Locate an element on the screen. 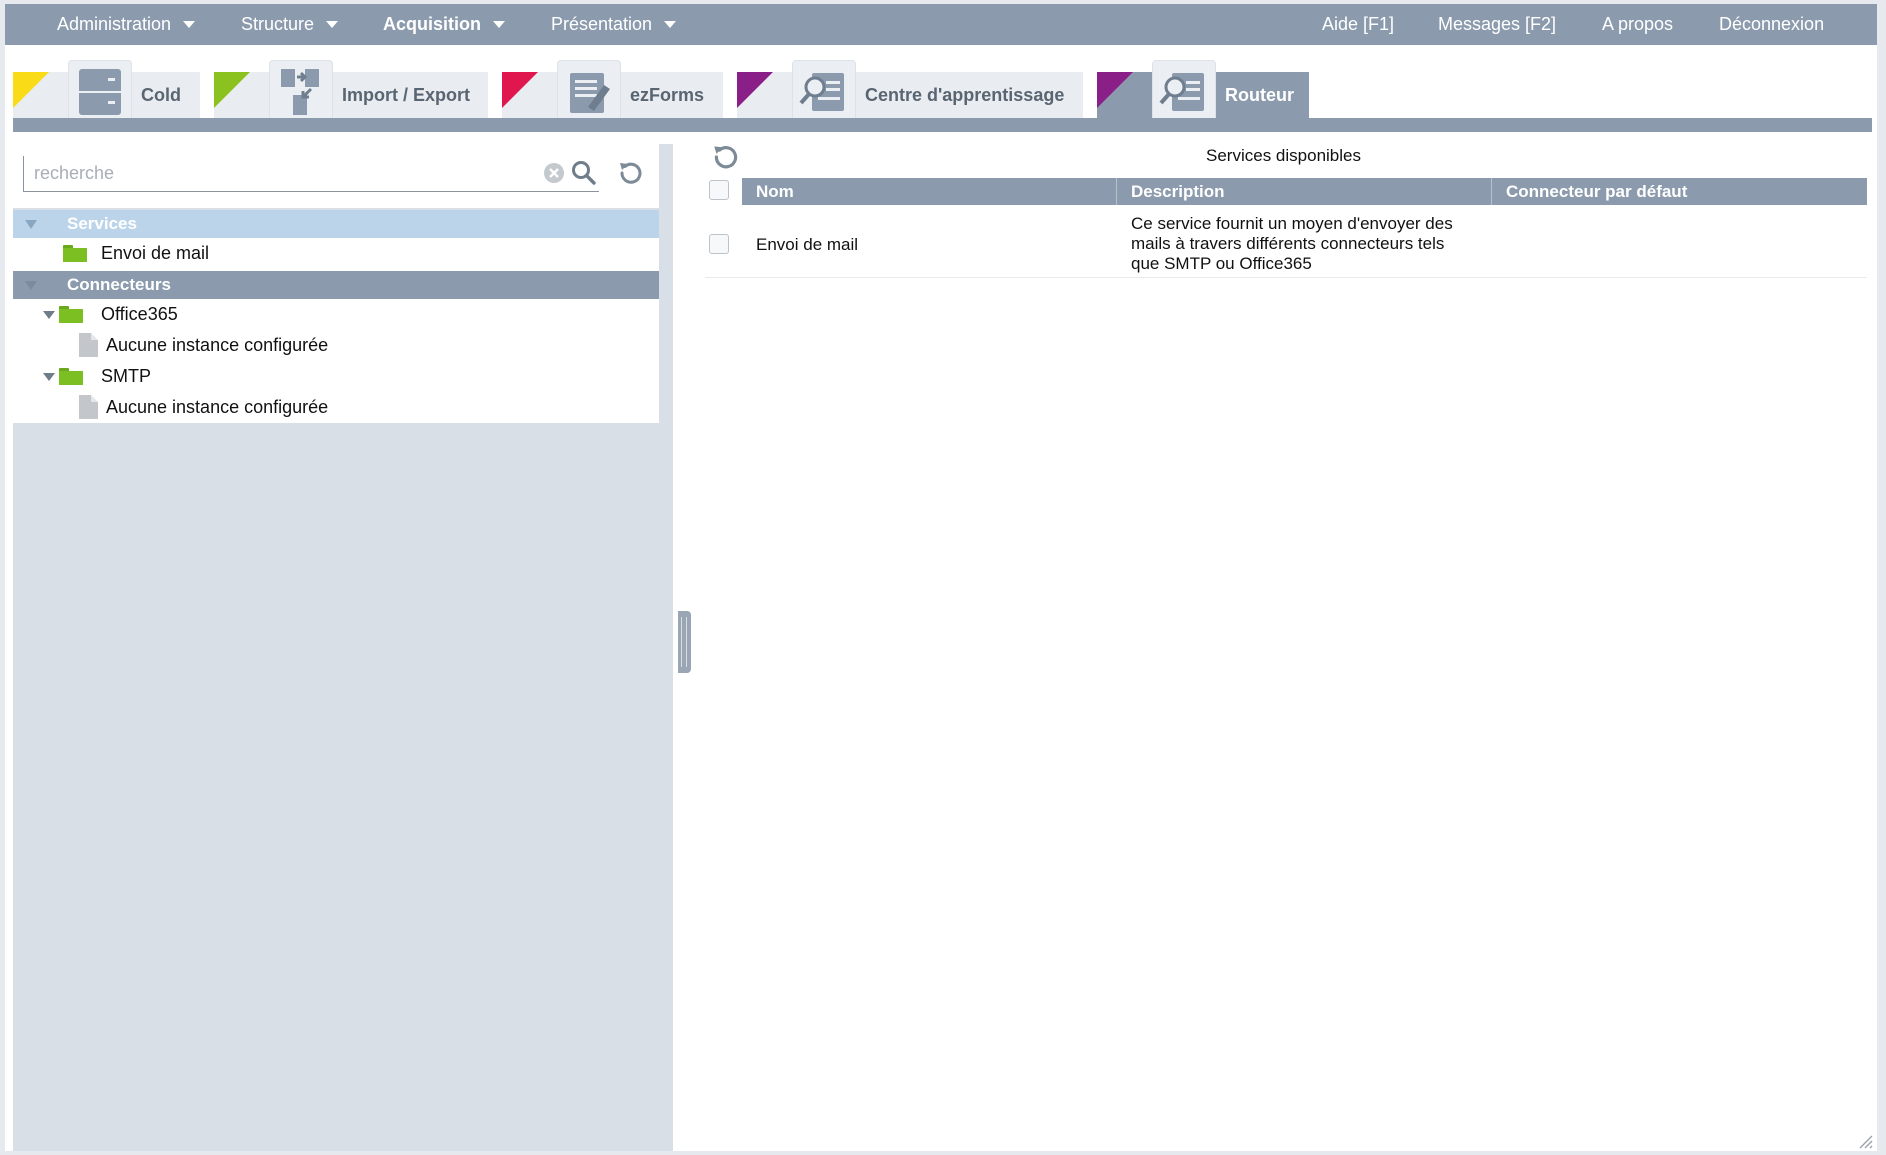 The height and width of the screenshot is (1155, 1886). tab-strip-underline is located at coordinates (942, 125).